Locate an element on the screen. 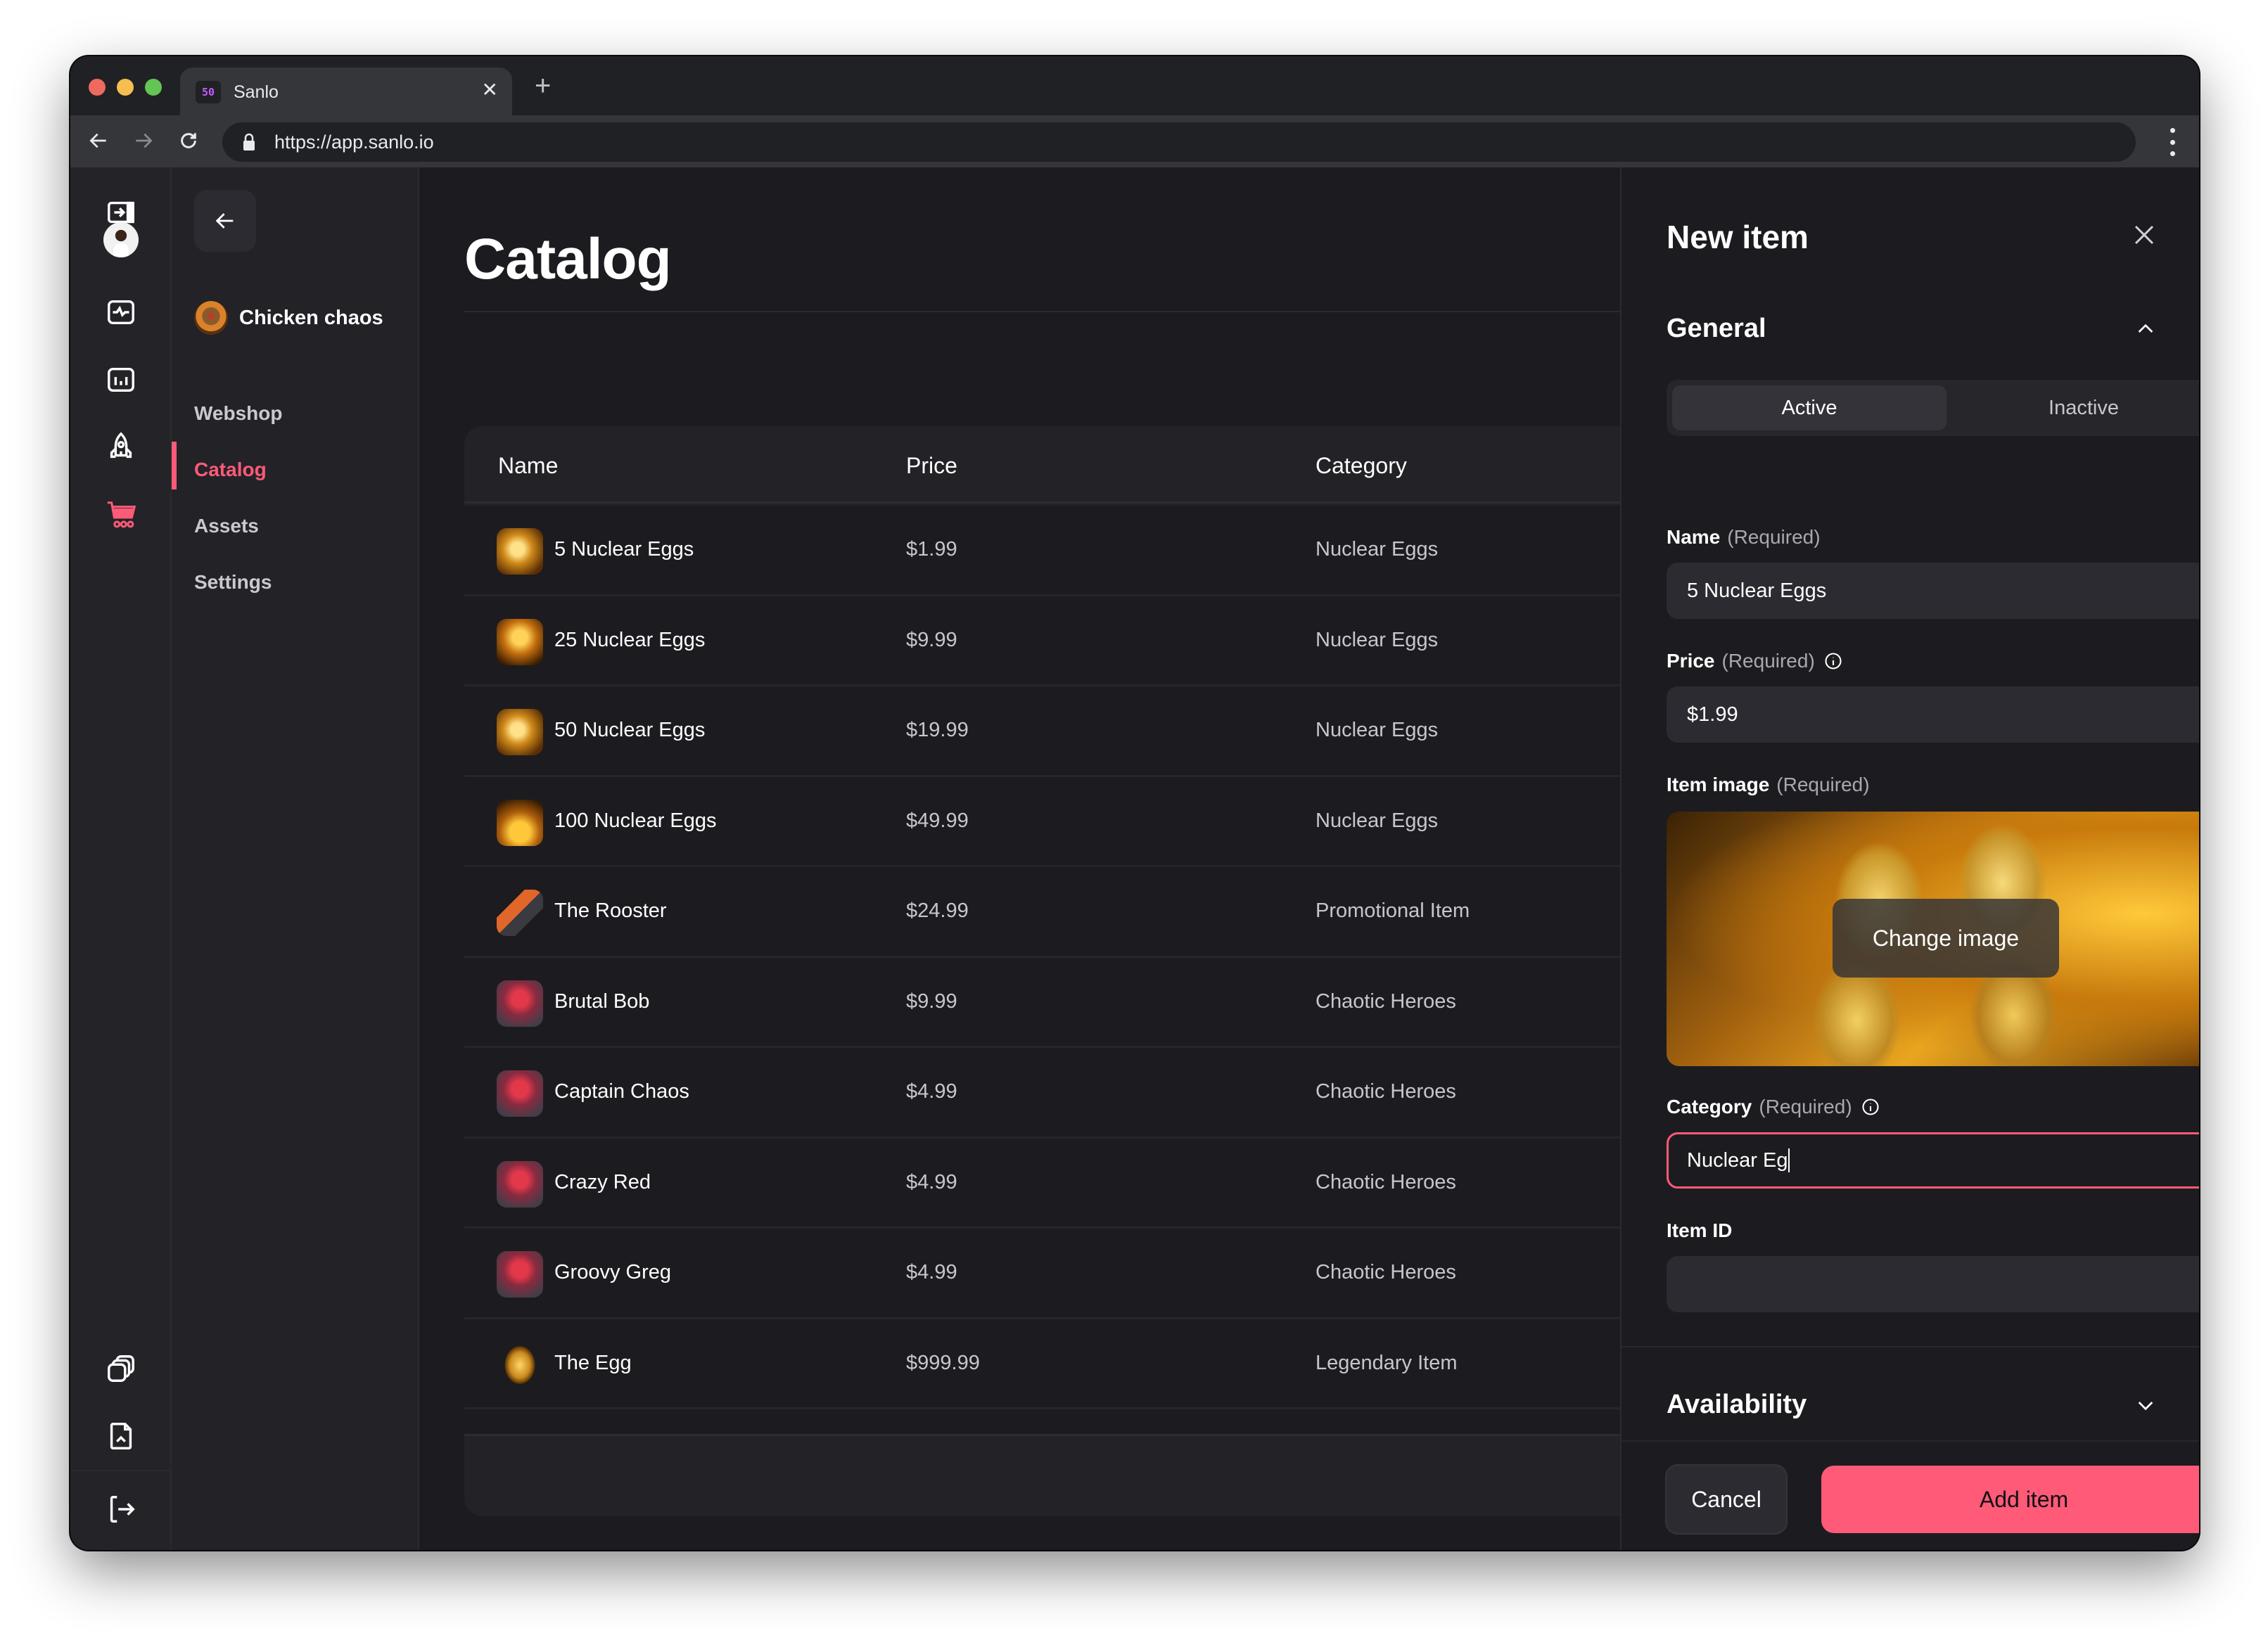  subnav-item-settings: Settings is located at coordinates (233, 582).